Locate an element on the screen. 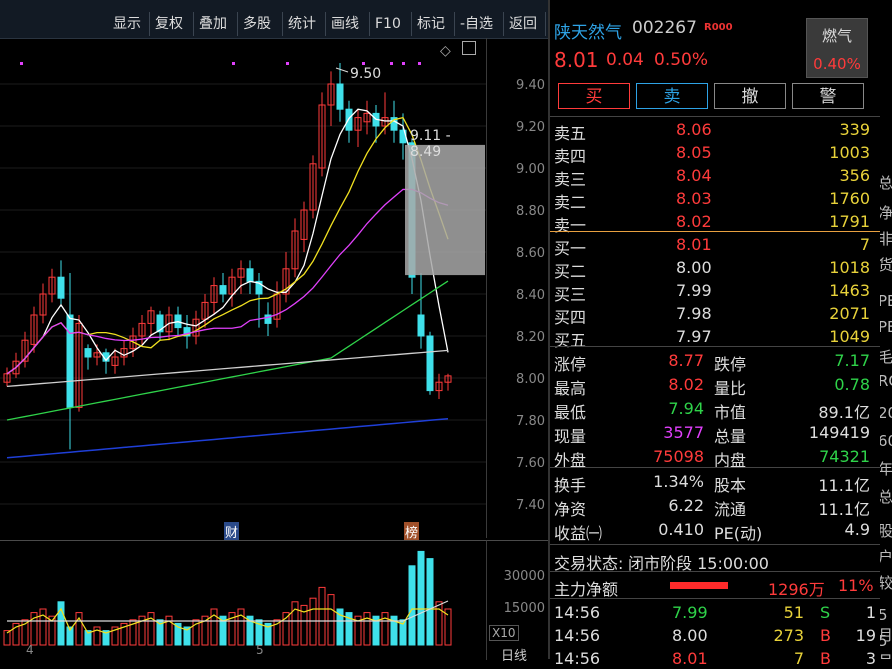  volume-chart: 4 5 is located at coordinates (243, 600).